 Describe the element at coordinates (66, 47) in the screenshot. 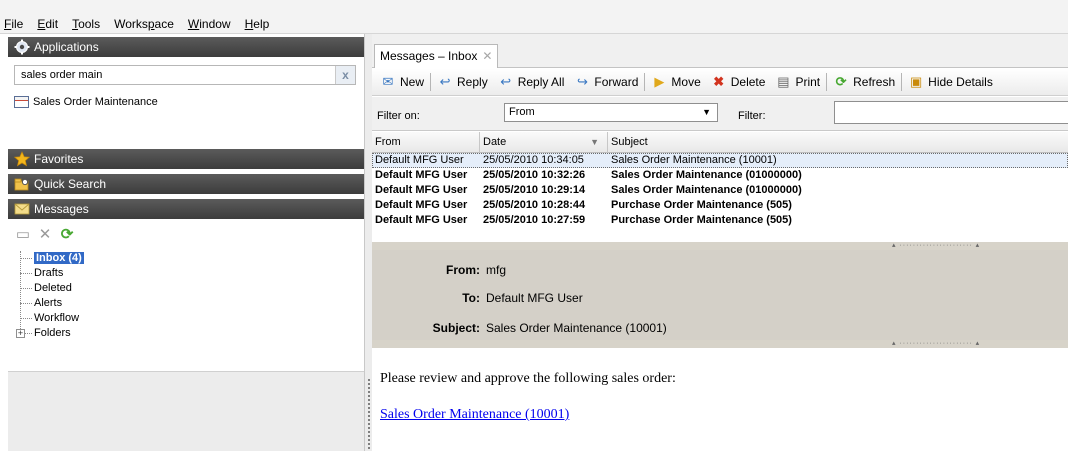

I see `applications-header-label: Applications` at that location.